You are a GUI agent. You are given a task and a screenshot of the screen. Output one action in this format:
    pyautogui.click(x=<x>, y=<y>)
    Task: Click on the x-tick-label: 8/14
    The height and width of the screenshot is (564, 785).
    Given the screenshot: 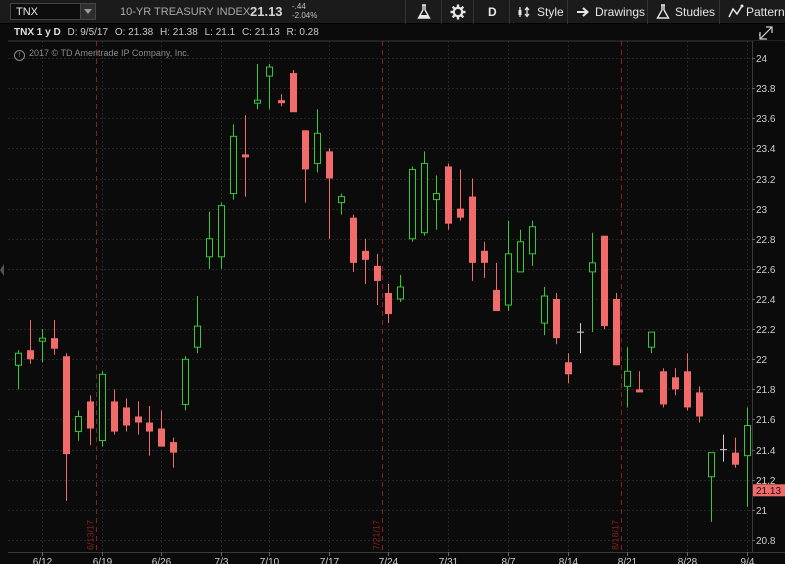 What is the action you would take?
    pyautogui.click(x=569, y=560)
    